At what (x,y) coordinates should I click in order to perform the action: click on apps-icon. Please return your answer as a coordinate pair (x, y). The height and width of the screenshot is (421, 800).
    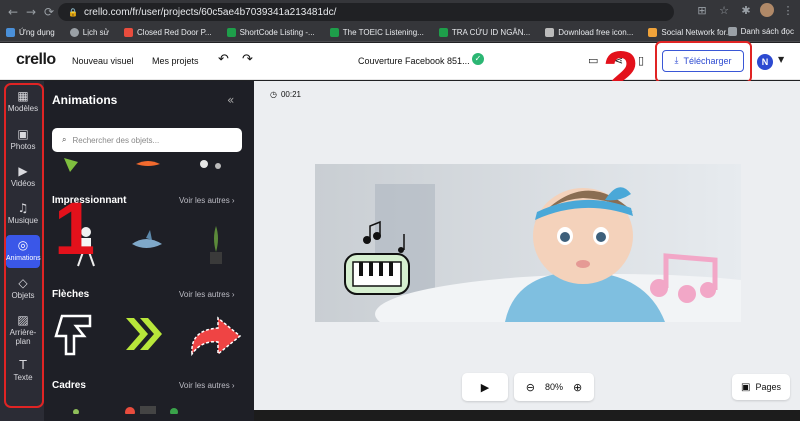
    Looking at the image, I should click on (10, 32).